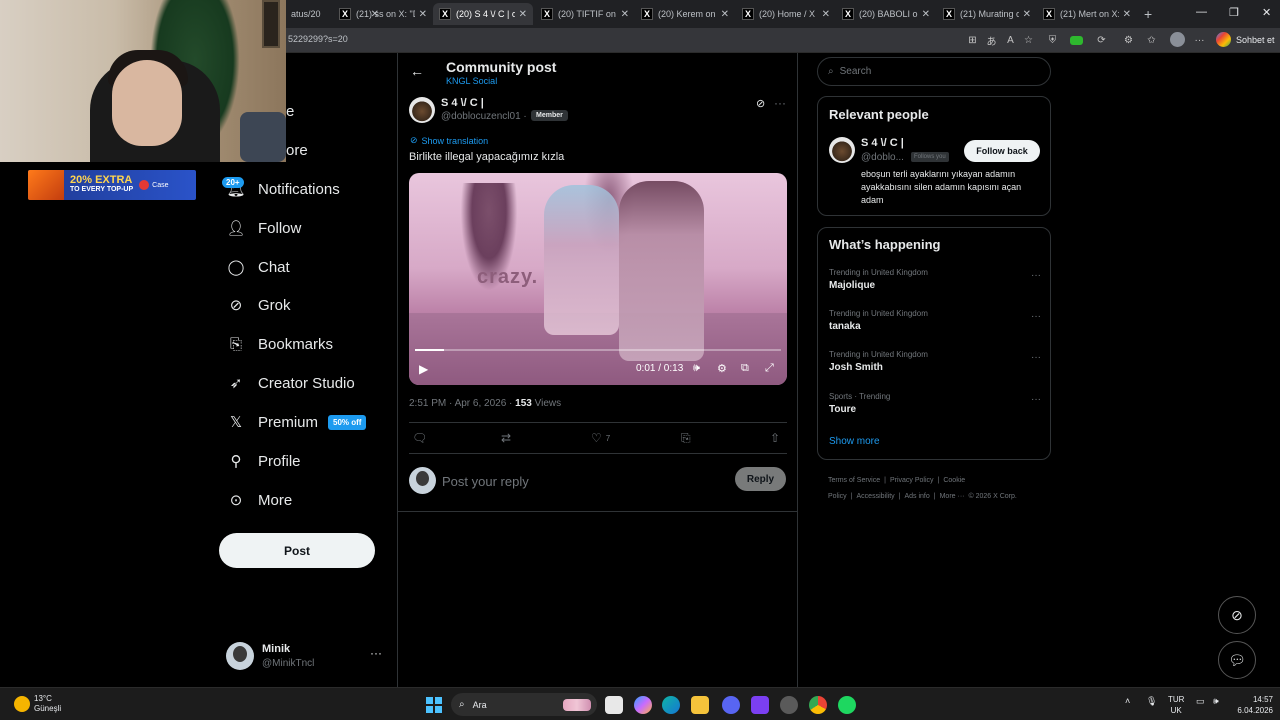 Image resolution: width=1280 pixels, height=720 pixels. Describe the element at coordinates (886, 14) in the screenshot. I see `browser-tab: X (20) BABOLI on X: " ✕` at that location.